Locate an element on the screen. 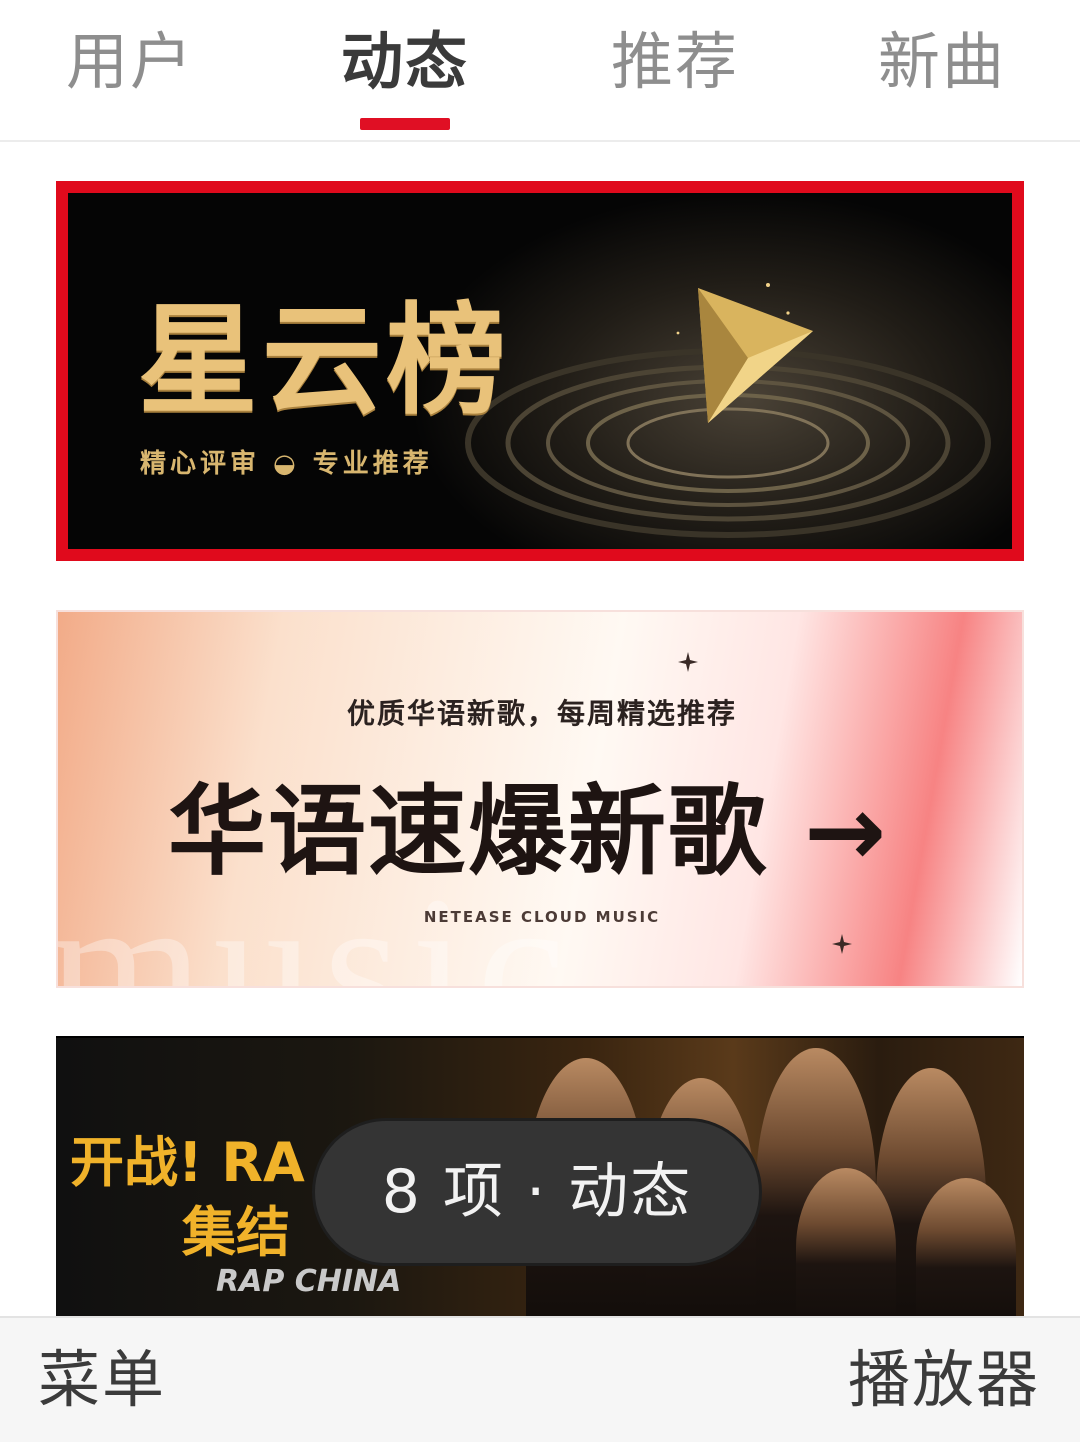 This screenshot has height=1442, width=1080. top-tab-bar: 用户 动态 推荐 新曲 is located at coordinates (540, 71).